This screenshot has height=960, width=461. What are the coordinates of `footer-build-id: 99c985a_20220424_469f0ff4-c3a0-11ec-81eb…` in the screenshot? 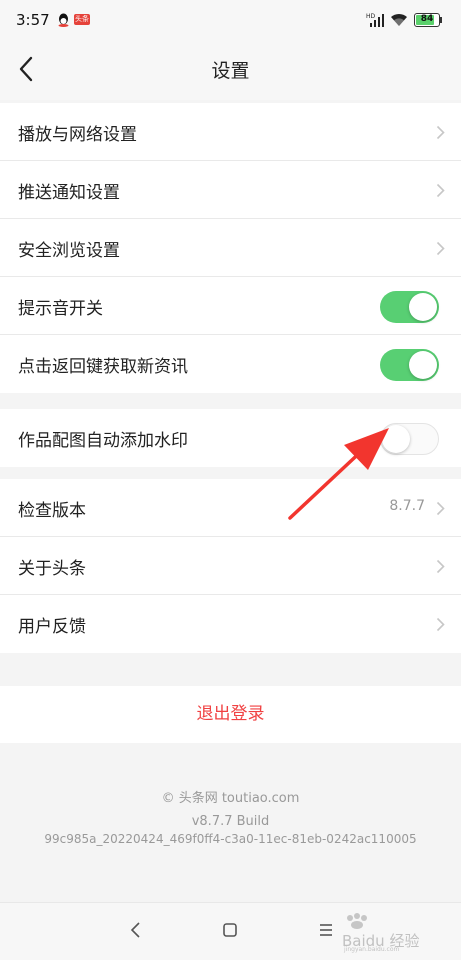 It's located at (230, 839).